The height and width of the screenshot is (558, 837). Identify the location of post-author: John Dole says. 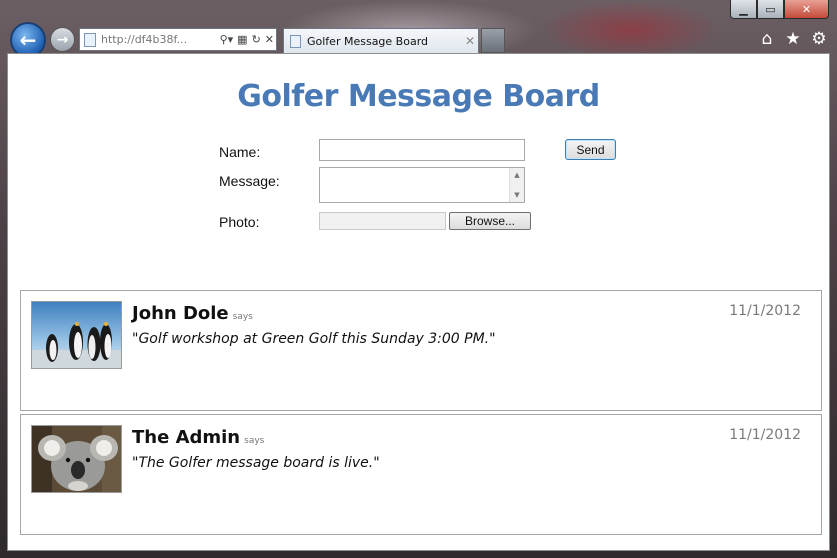
(192, 313).